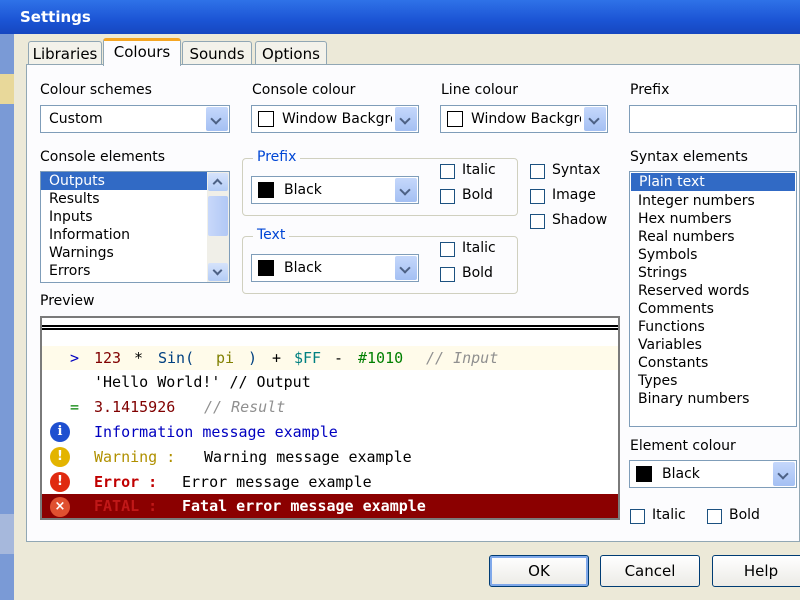  What do you see at coordinates (218, 182) in the screenshot?
I see `scroll-up-icon` at bounding box center [218, 182].